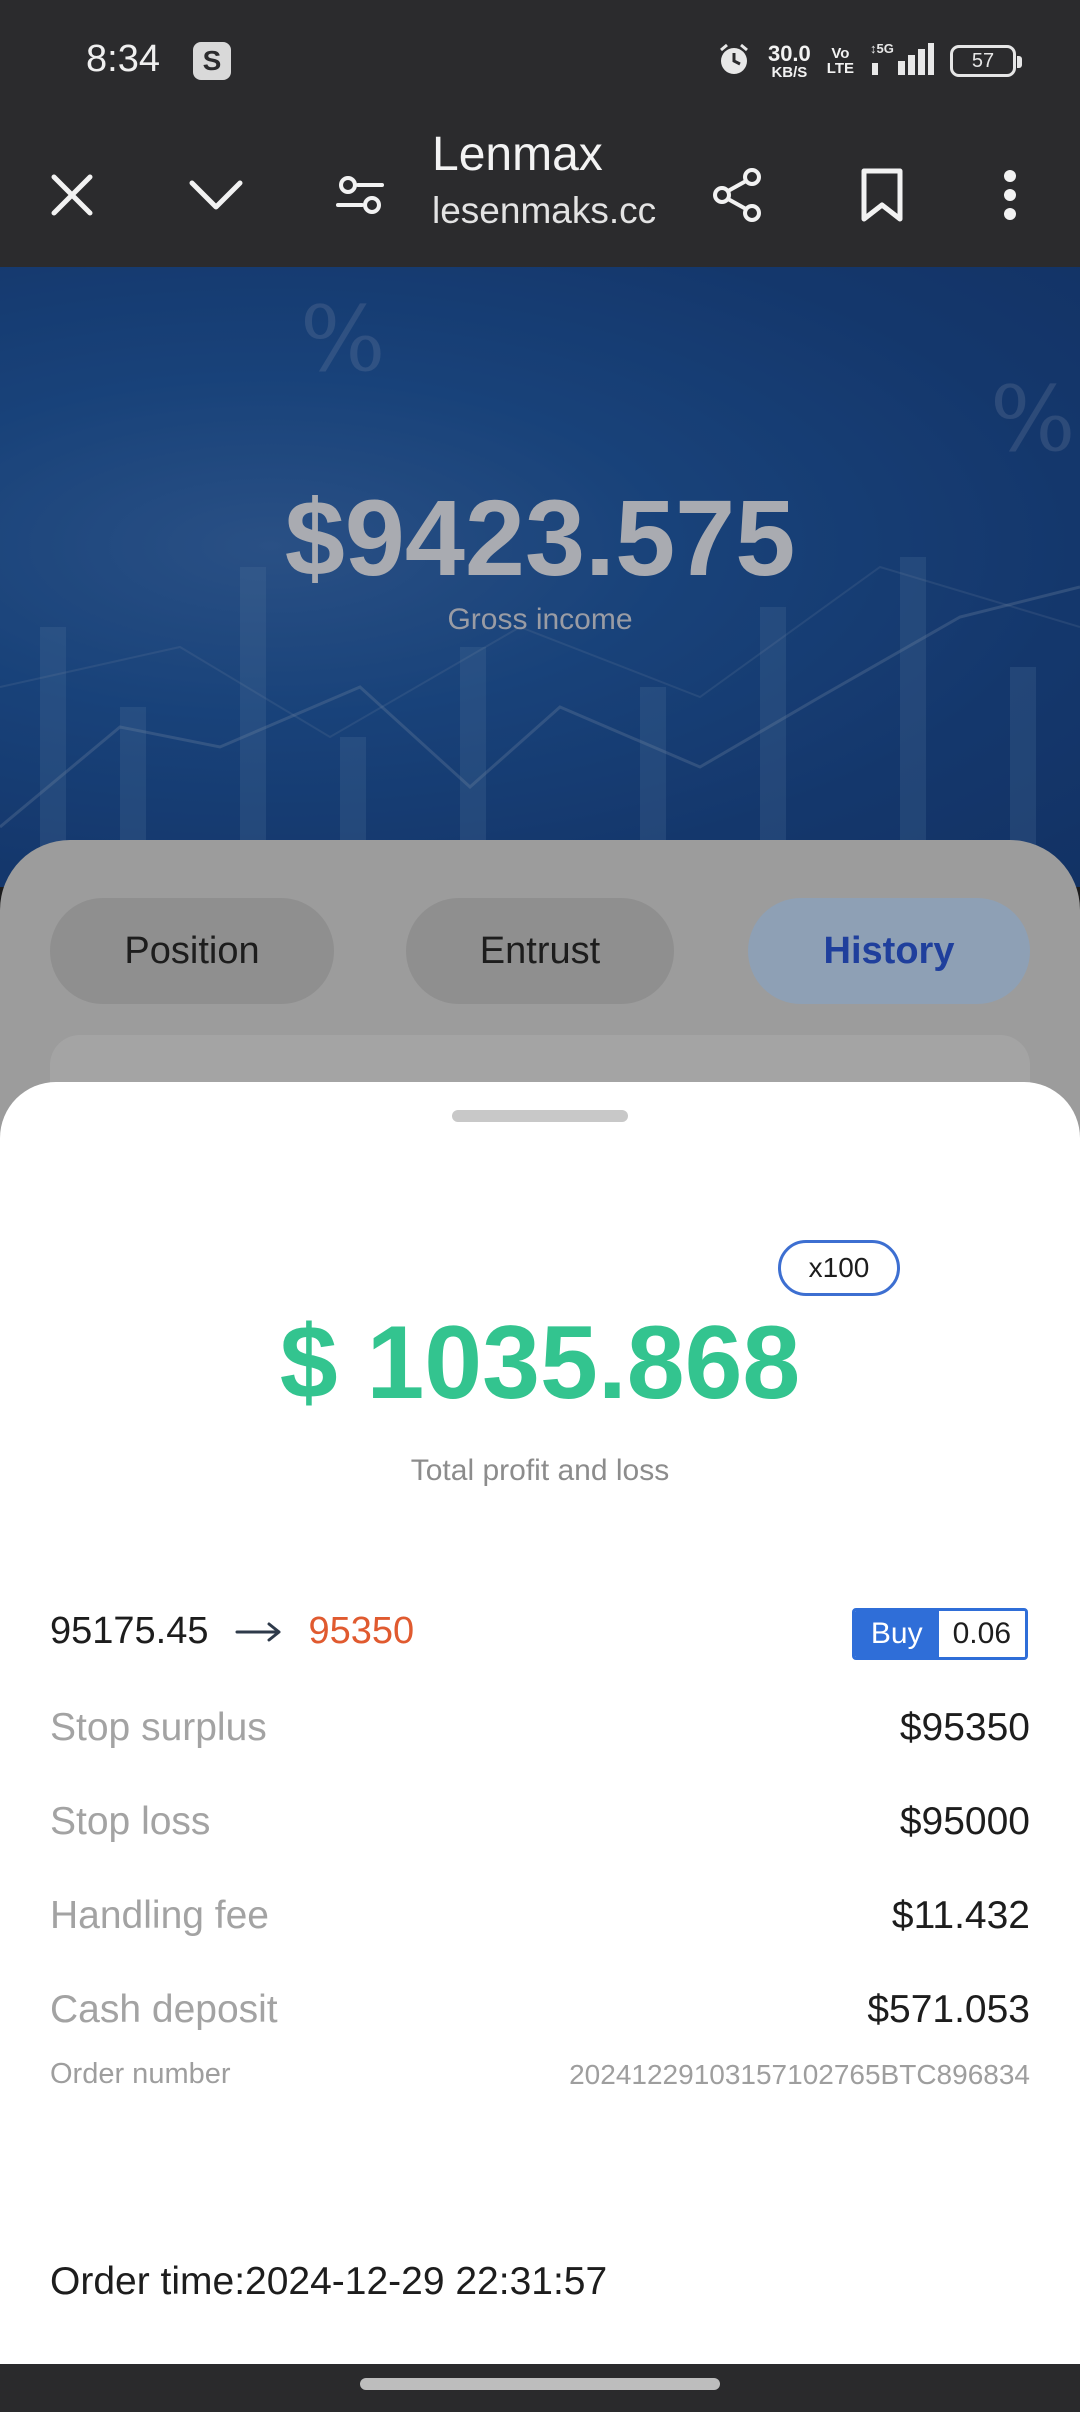  What do you see at coordinates (889, 951) in the screenshot?
I see `tab-history: History` at bounding box center [889, 951].